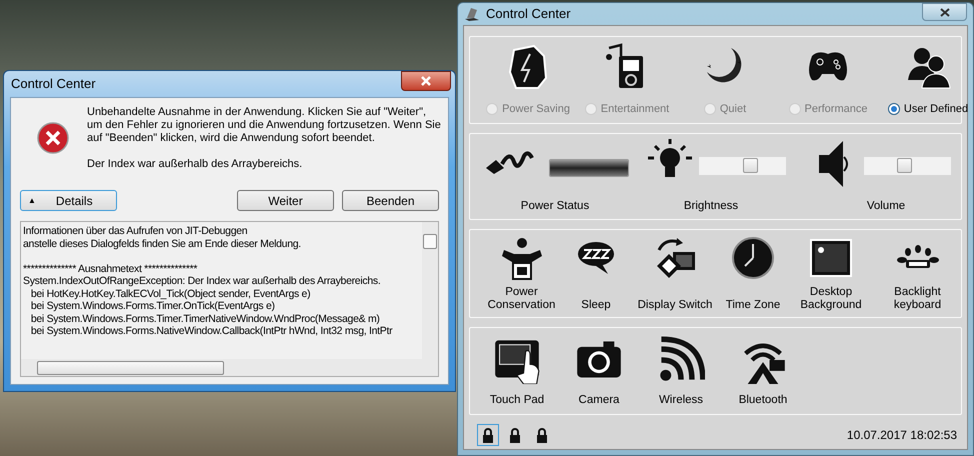 This screenshot has height=456, width=974. Describe the element at coordinates (763, 375) in the screenshot. I see `device-button: Bluetooth` at that location.